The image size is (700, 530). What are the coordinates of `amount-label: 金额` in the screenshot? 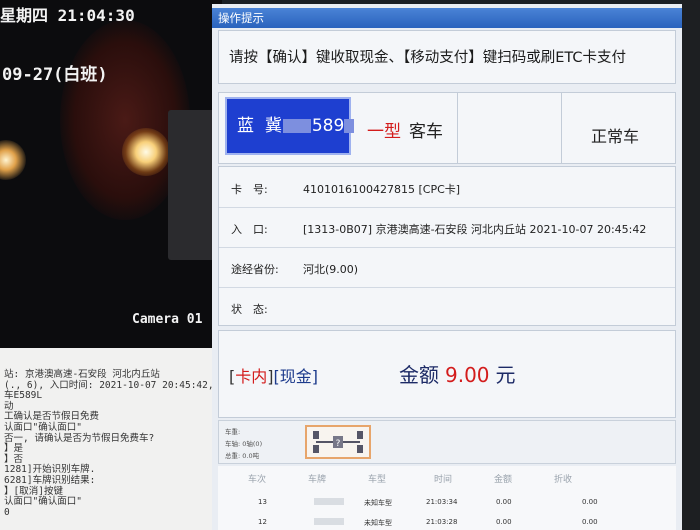 It's located at (419, 375).